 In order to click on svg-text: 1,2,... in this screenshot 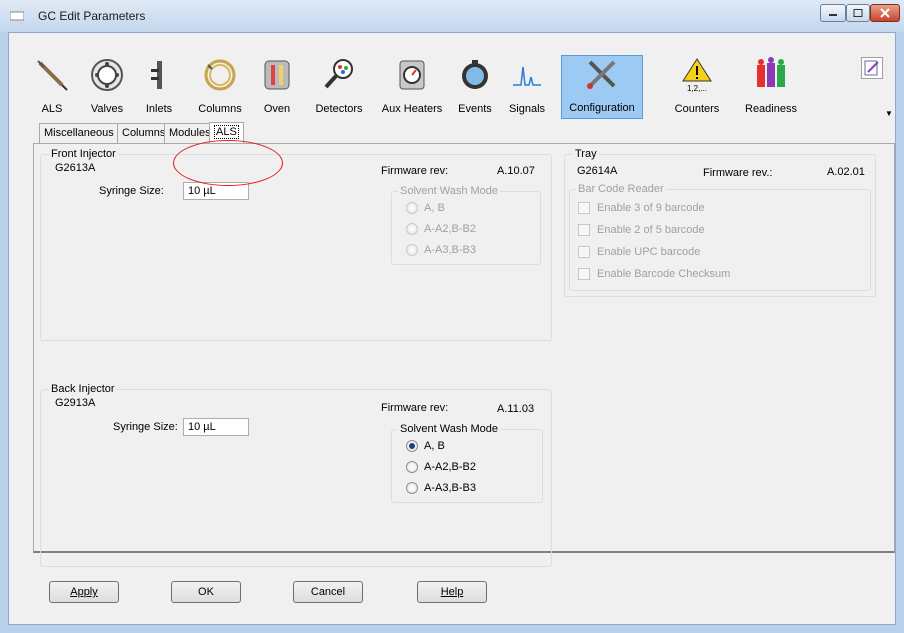, I will do `click(697, 88)`.